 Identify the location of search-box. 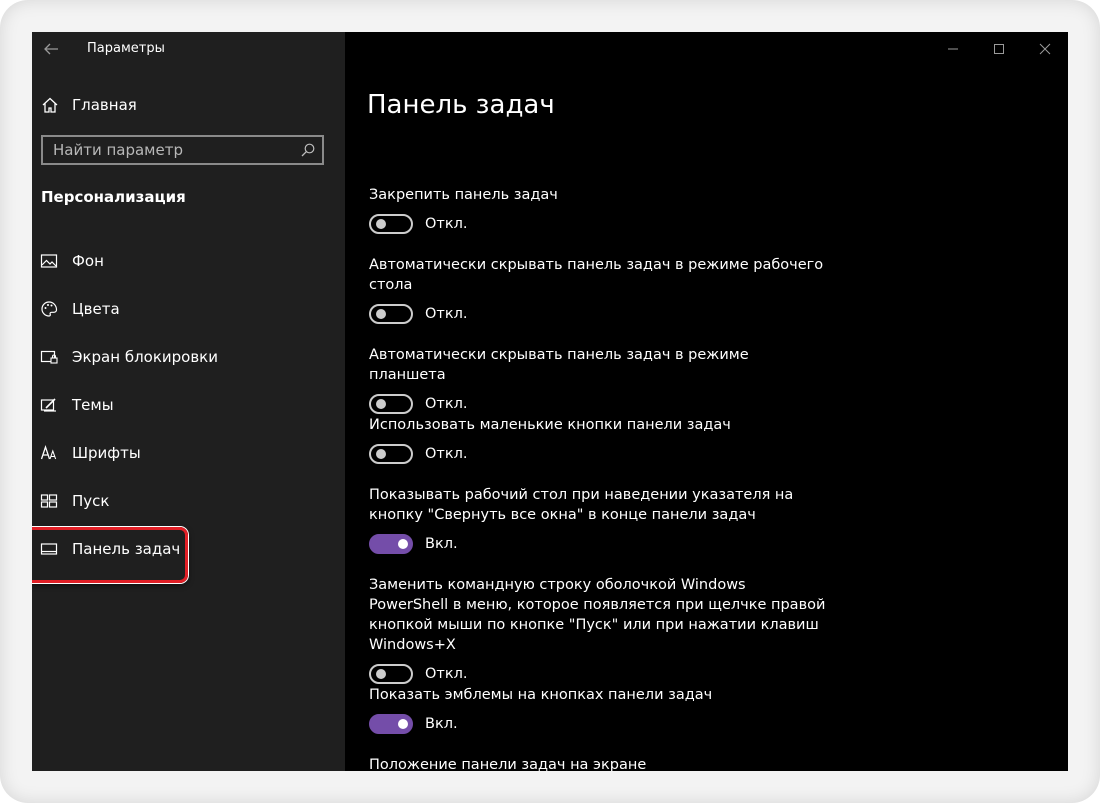
(182, 150).